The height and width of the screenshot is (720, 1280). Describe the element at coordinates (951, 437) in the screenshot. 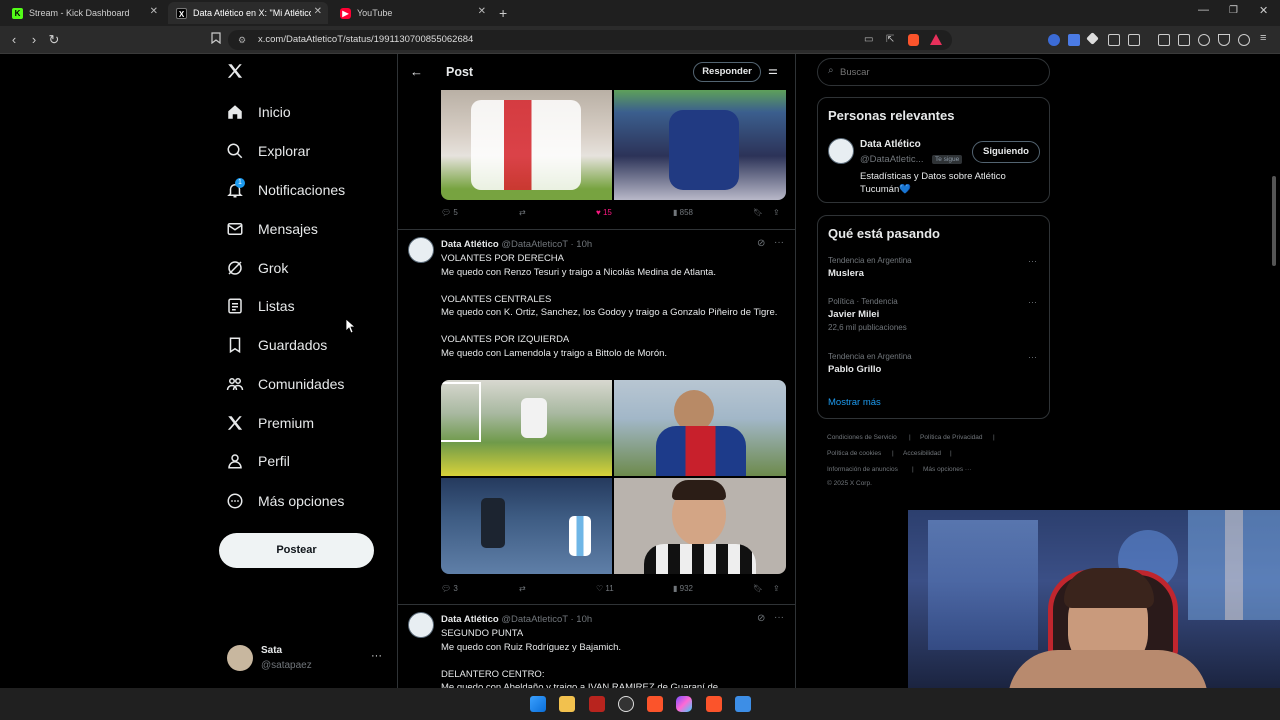

I see `footer-link: Política de Privacidad` at that location.